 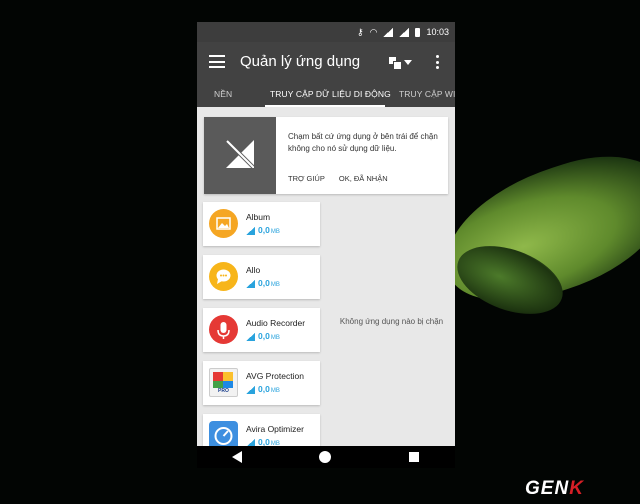 I want to click on home-icon, so click(x=325, y=457).